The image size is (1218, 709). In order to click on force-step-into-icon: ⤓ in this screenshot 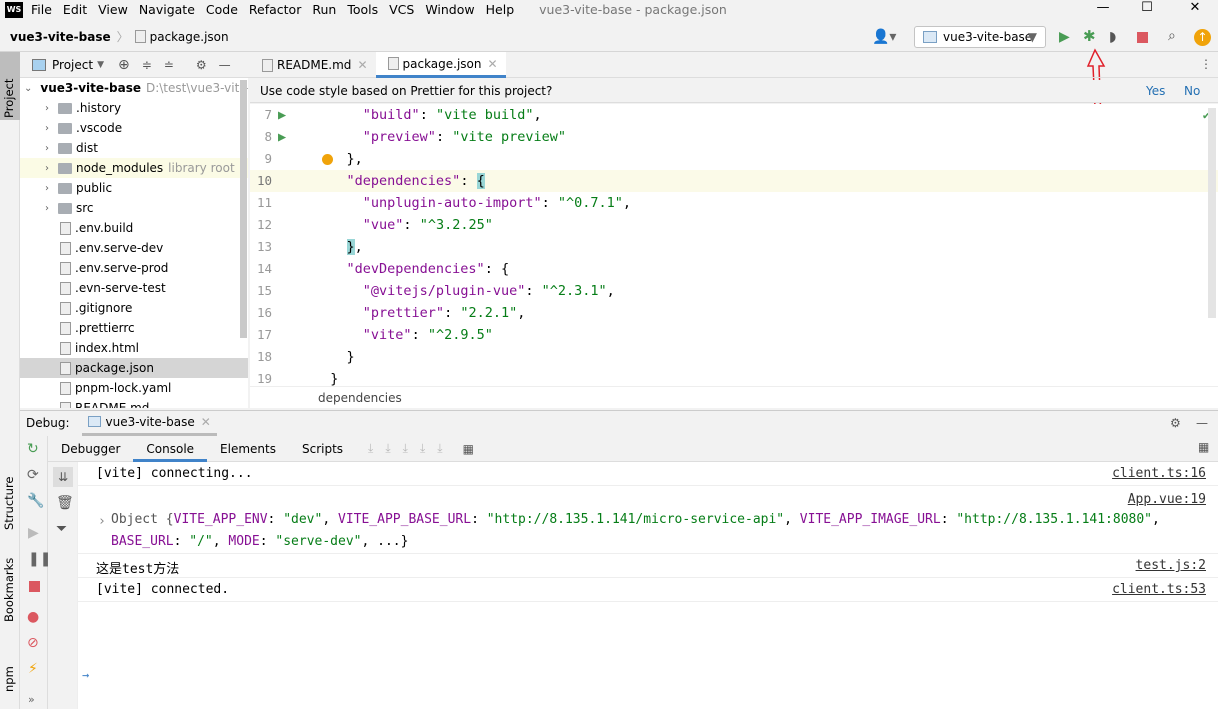, I will do `click(405, 448)`.